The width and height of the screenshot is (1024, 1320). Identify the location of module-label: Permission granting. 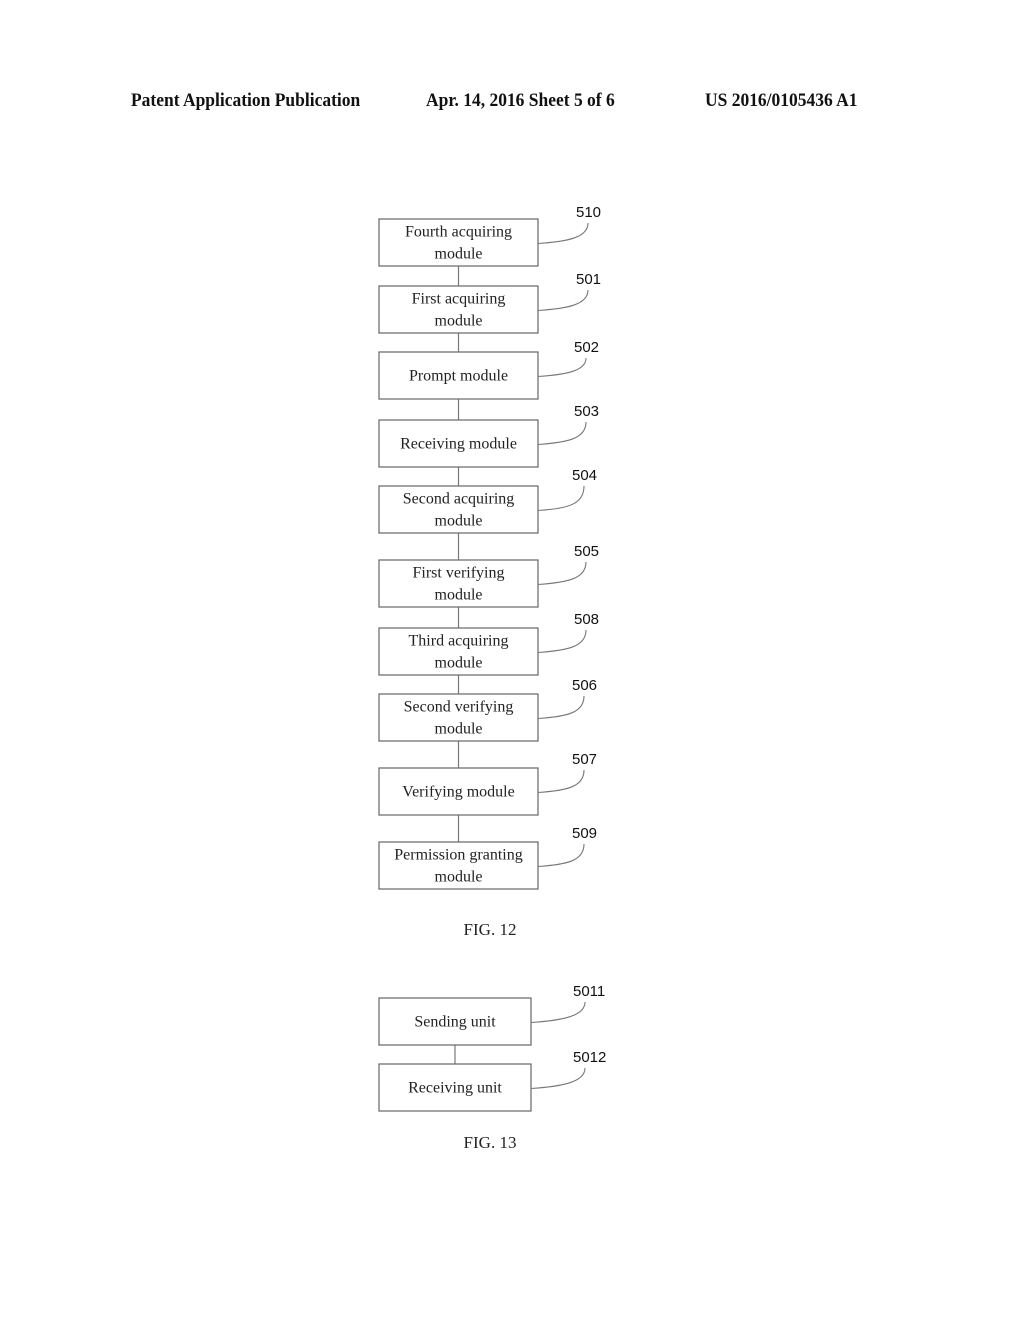
(458, 855).